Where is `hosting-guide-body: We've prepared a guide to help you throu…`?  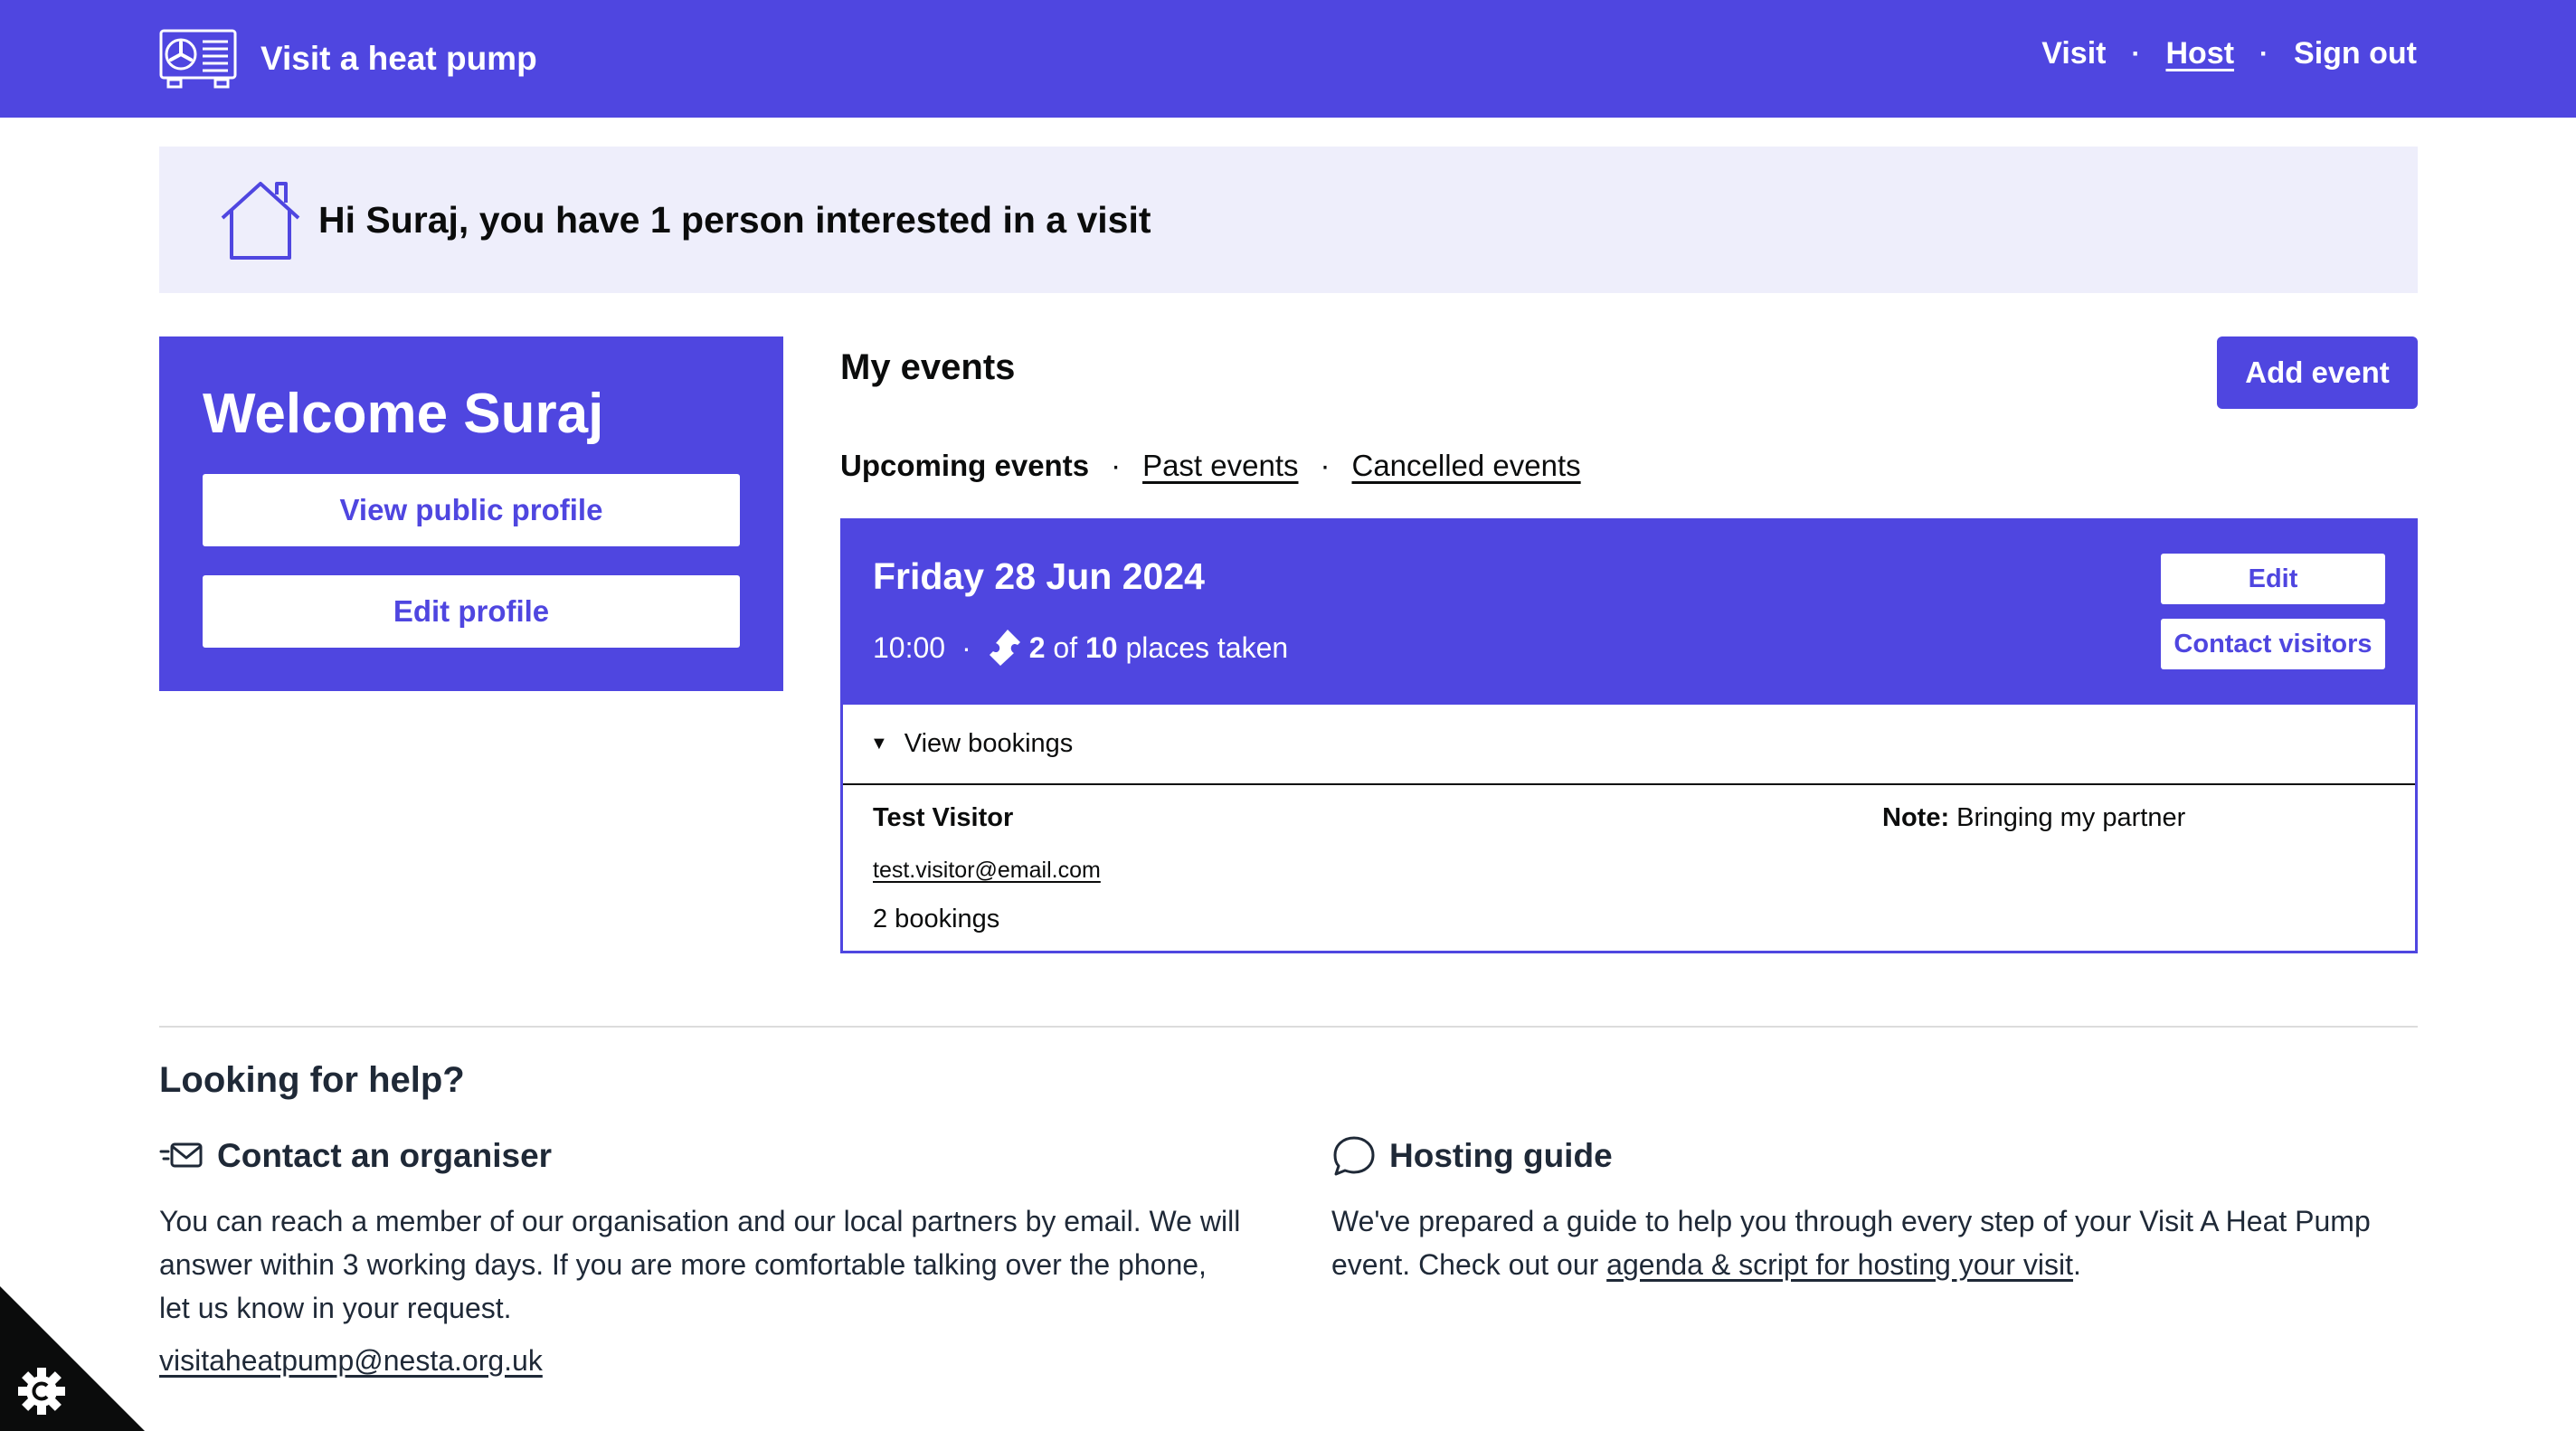
hosting-guide-body: We've prepared a guide to help you throu… is located at coordinates (1874, 1242).